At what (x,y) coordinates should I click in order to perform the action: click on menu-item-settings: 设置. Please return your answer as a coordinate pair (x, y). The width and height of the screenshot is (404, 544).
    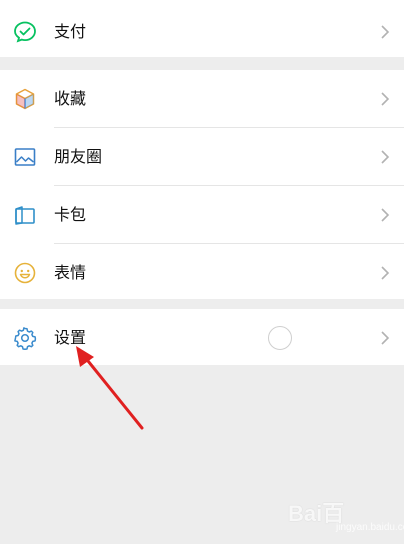
    Looking at the image, I should click on (202, 337).